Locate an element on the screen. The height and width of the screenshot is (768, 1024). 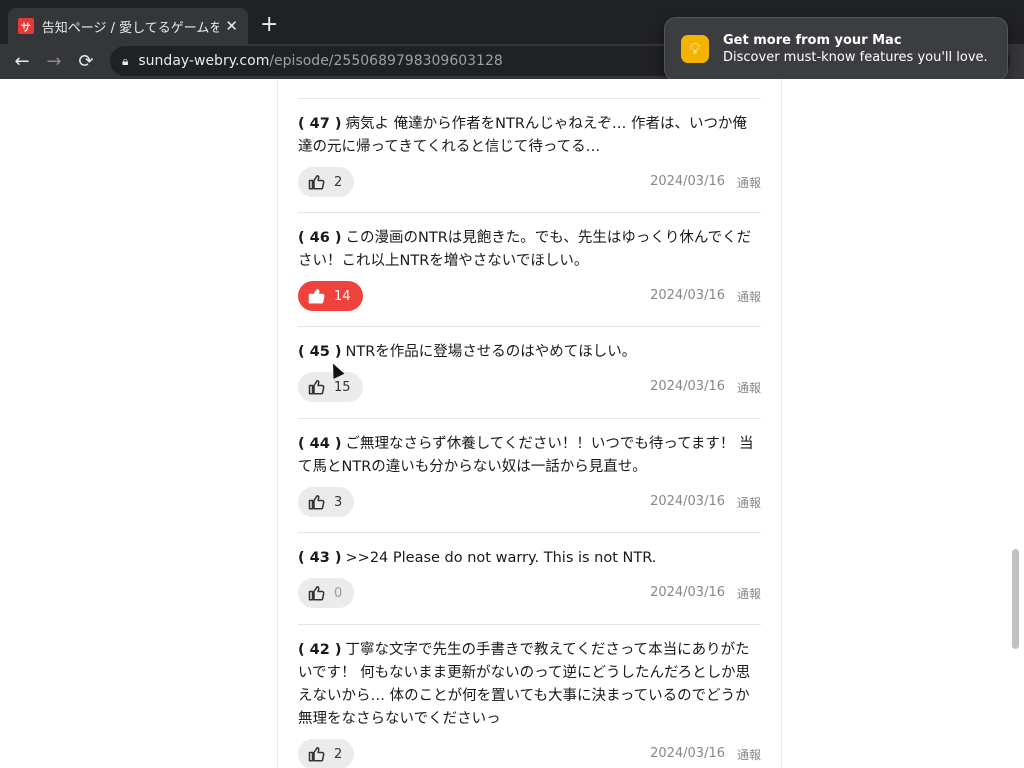
notification-title: Get more from your Mac is located at coordinates (812, 40).